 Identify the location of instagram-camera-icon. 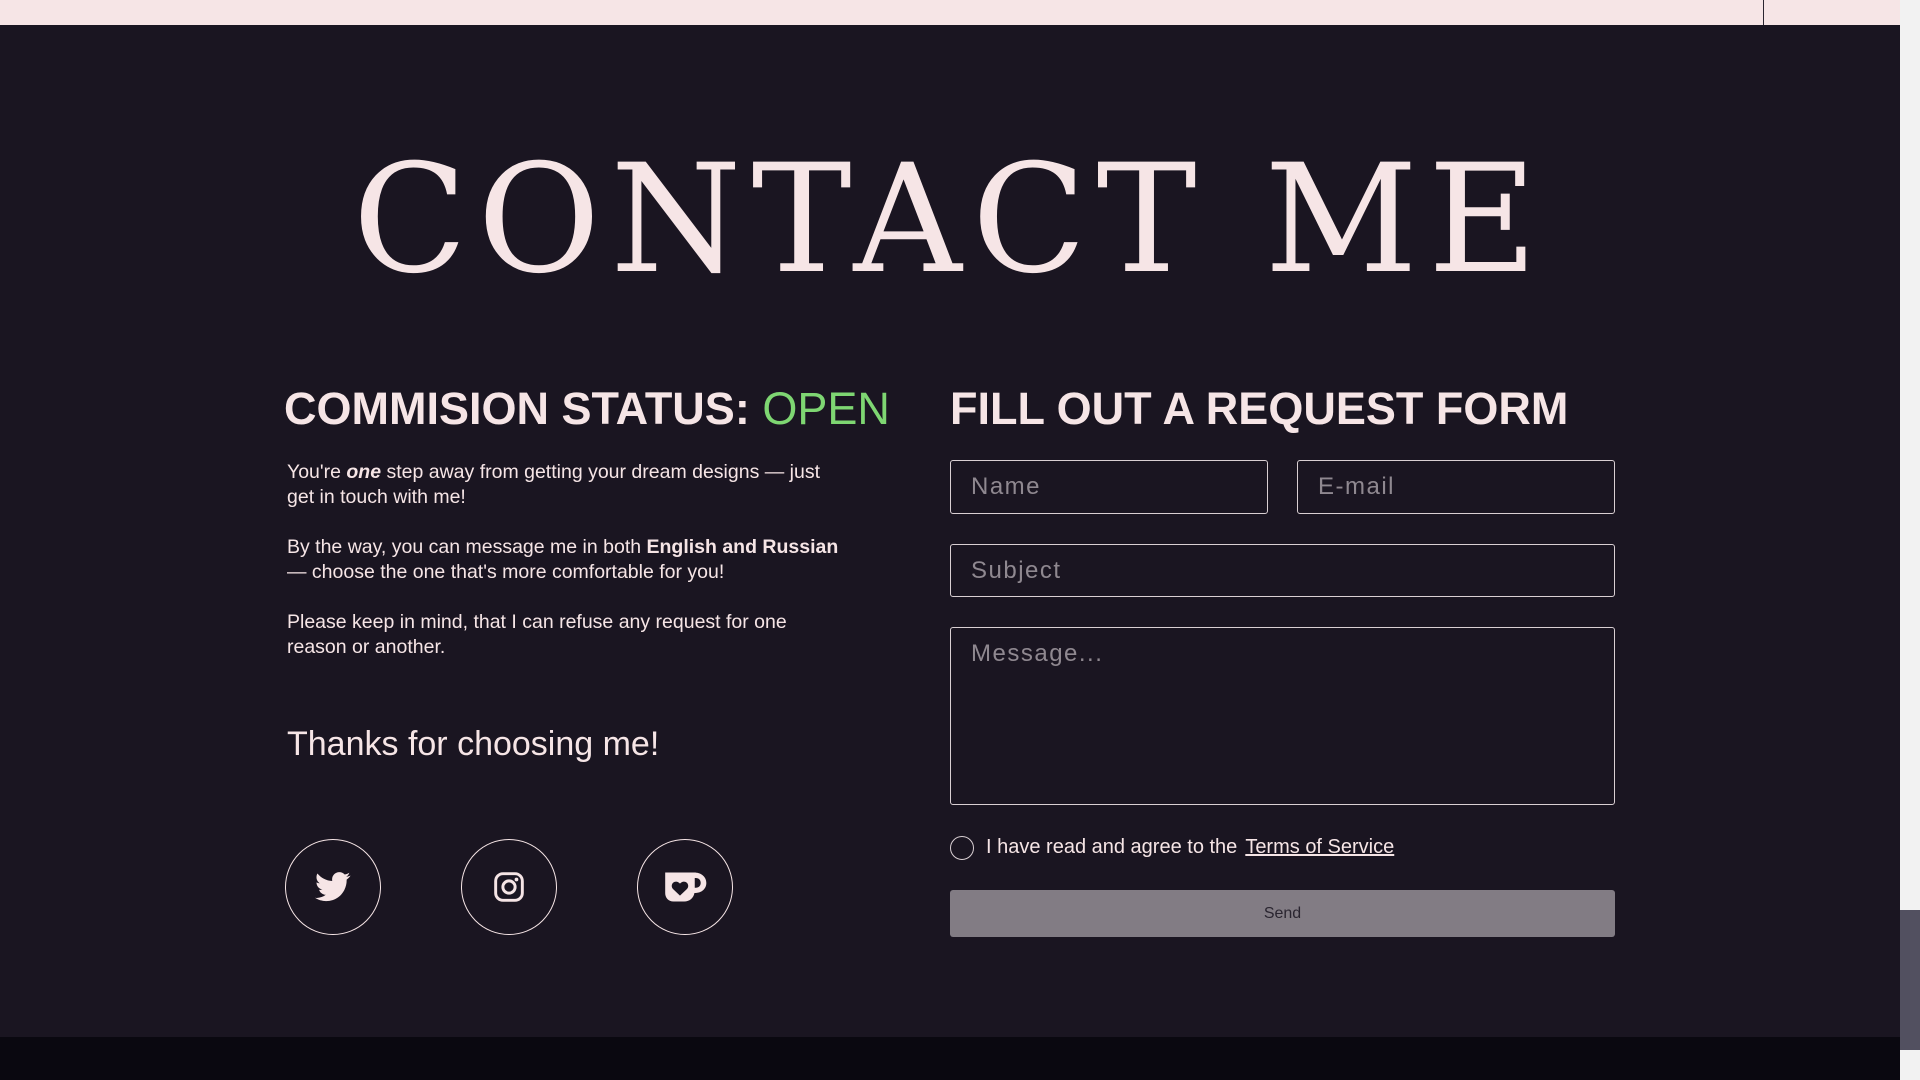
(509, 887).